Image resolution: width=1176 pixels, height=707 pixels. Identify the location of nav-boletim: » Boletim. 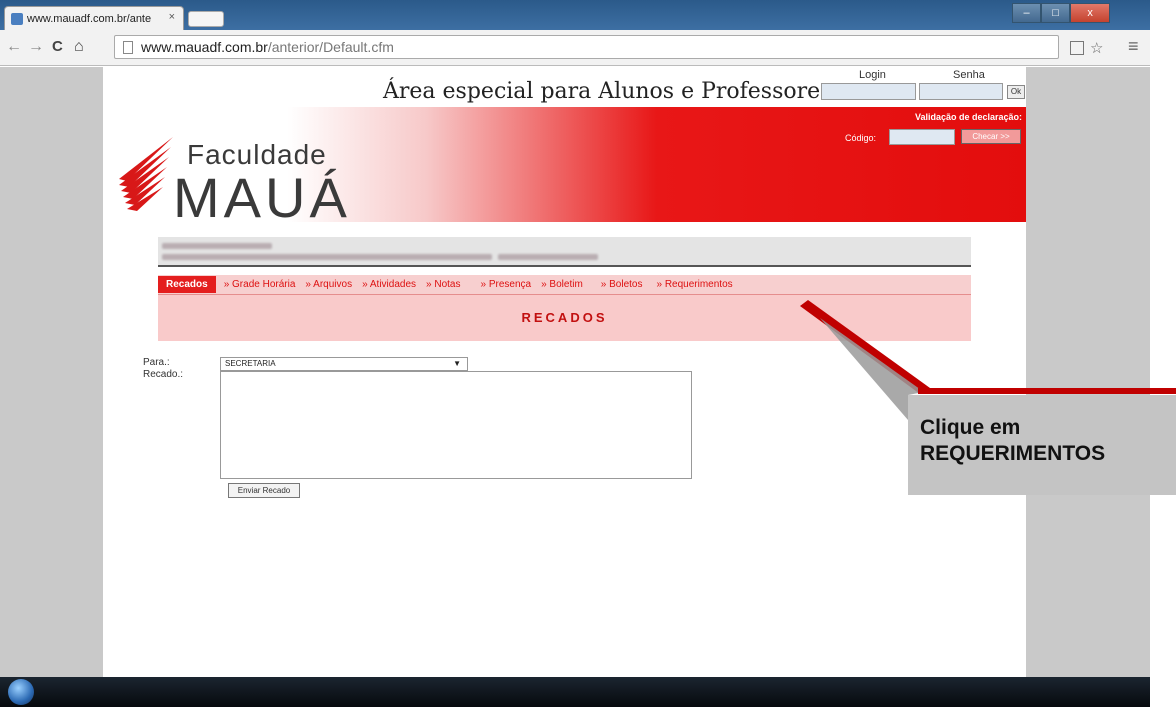
(562, 284).